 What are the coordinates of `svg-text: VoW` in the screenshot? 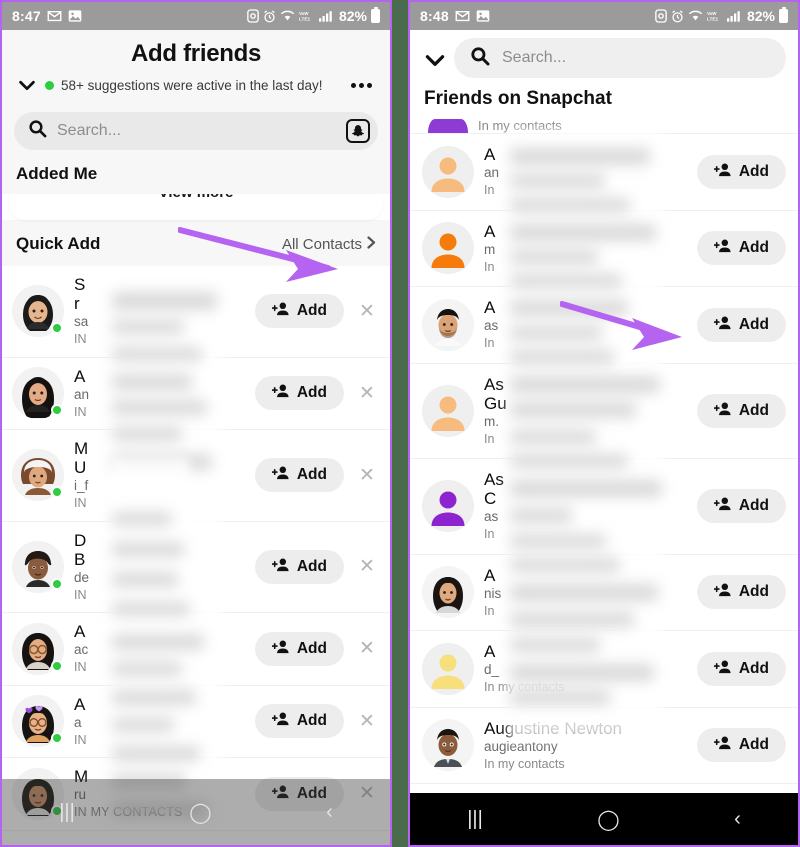 It's located at (304, 13).